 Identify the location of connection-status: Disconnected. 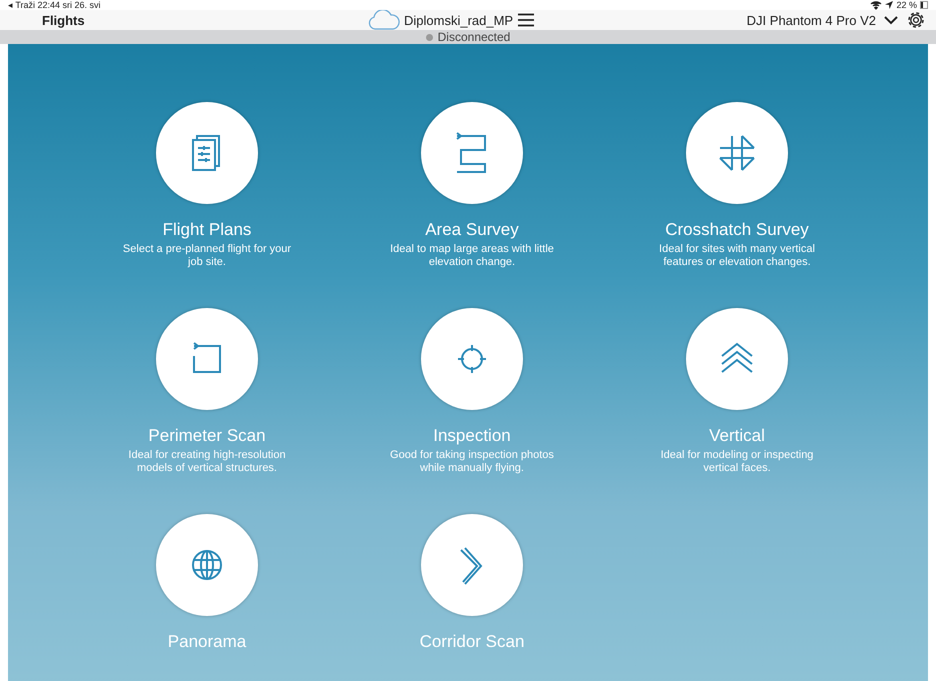
(474, 37).